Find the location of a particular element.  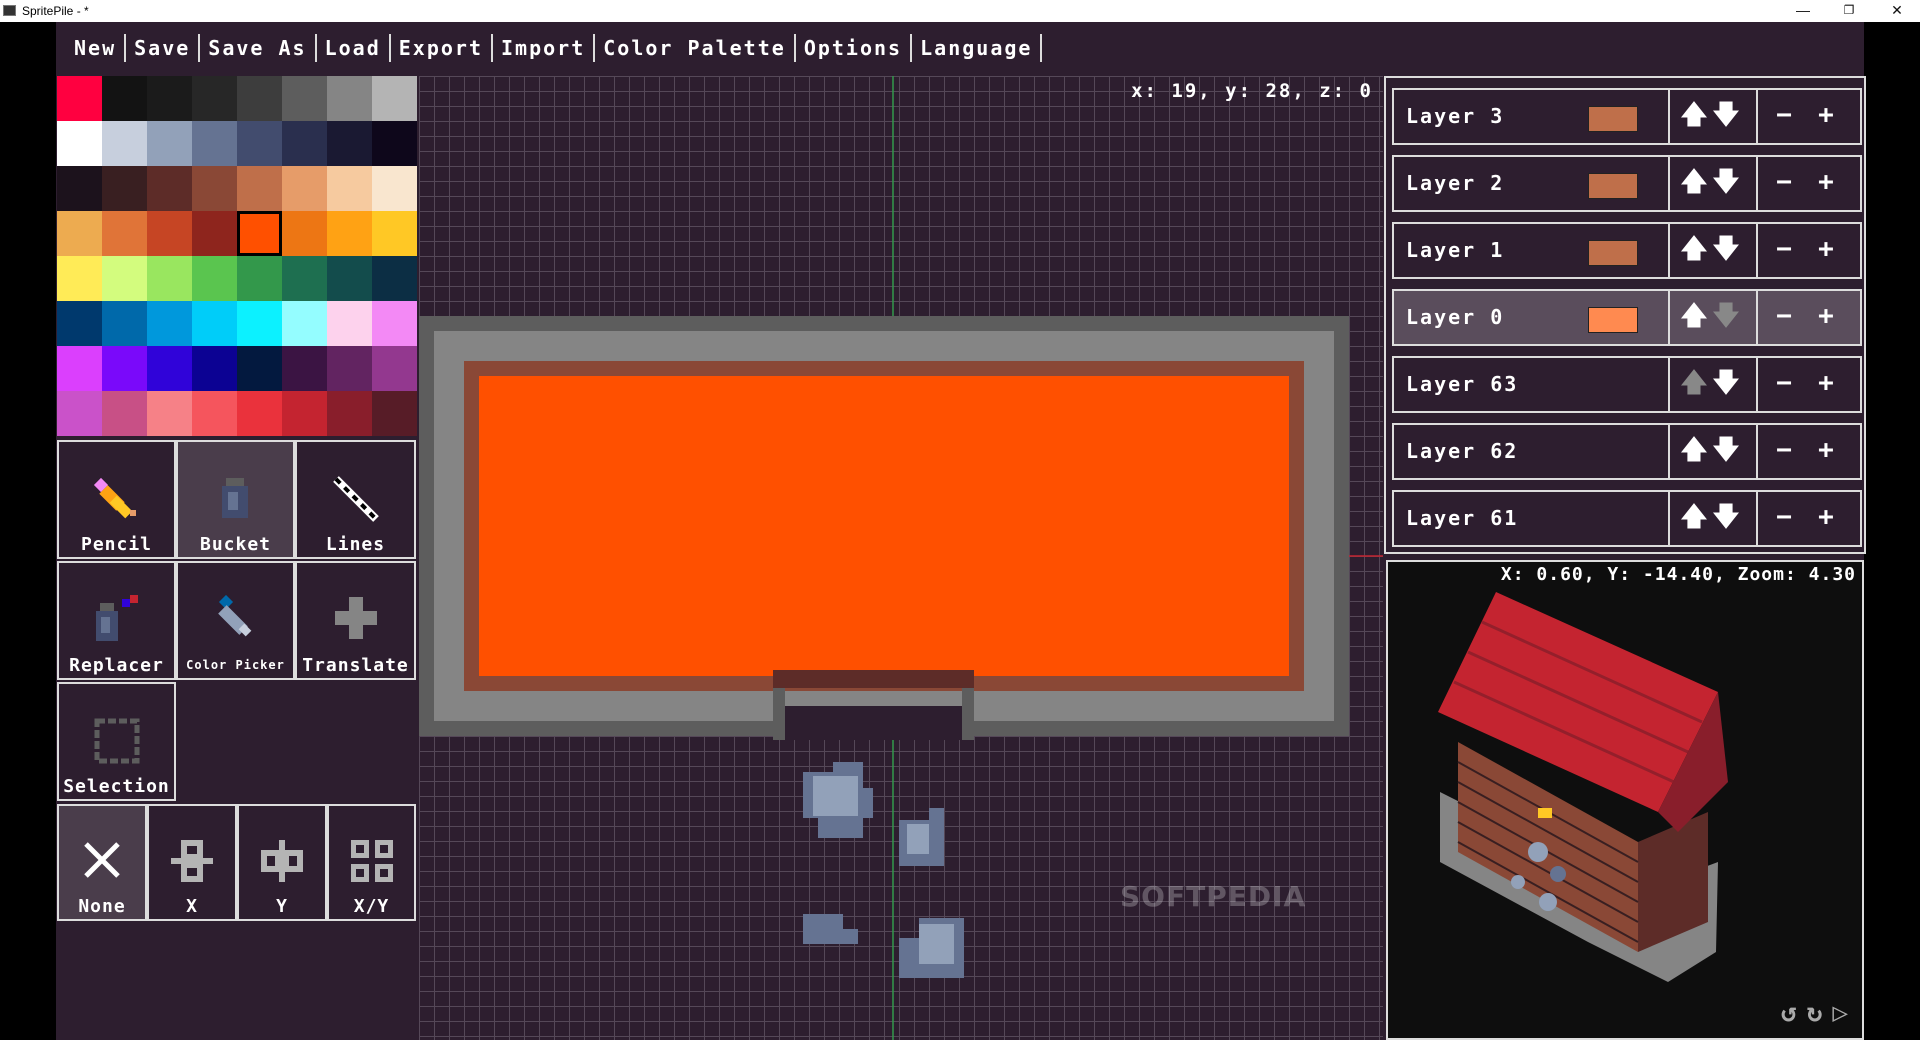

3d-preview: X: 0.60, Y: -14.40, Zoom: 4.30 ↺ ↻ ▷ is located at coordinates (1625, 800).